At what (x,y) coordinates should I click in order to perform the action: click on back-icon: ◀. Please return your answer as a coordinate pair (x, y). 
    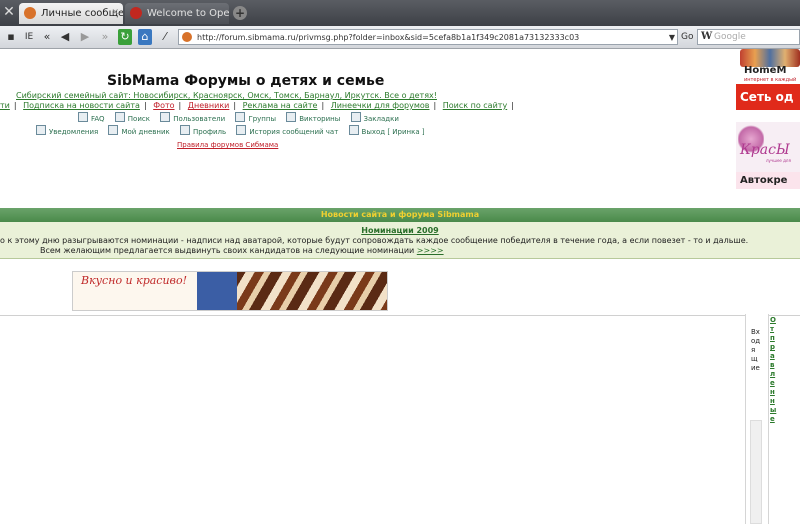
    Looking at the image, I should click on (65, 37).